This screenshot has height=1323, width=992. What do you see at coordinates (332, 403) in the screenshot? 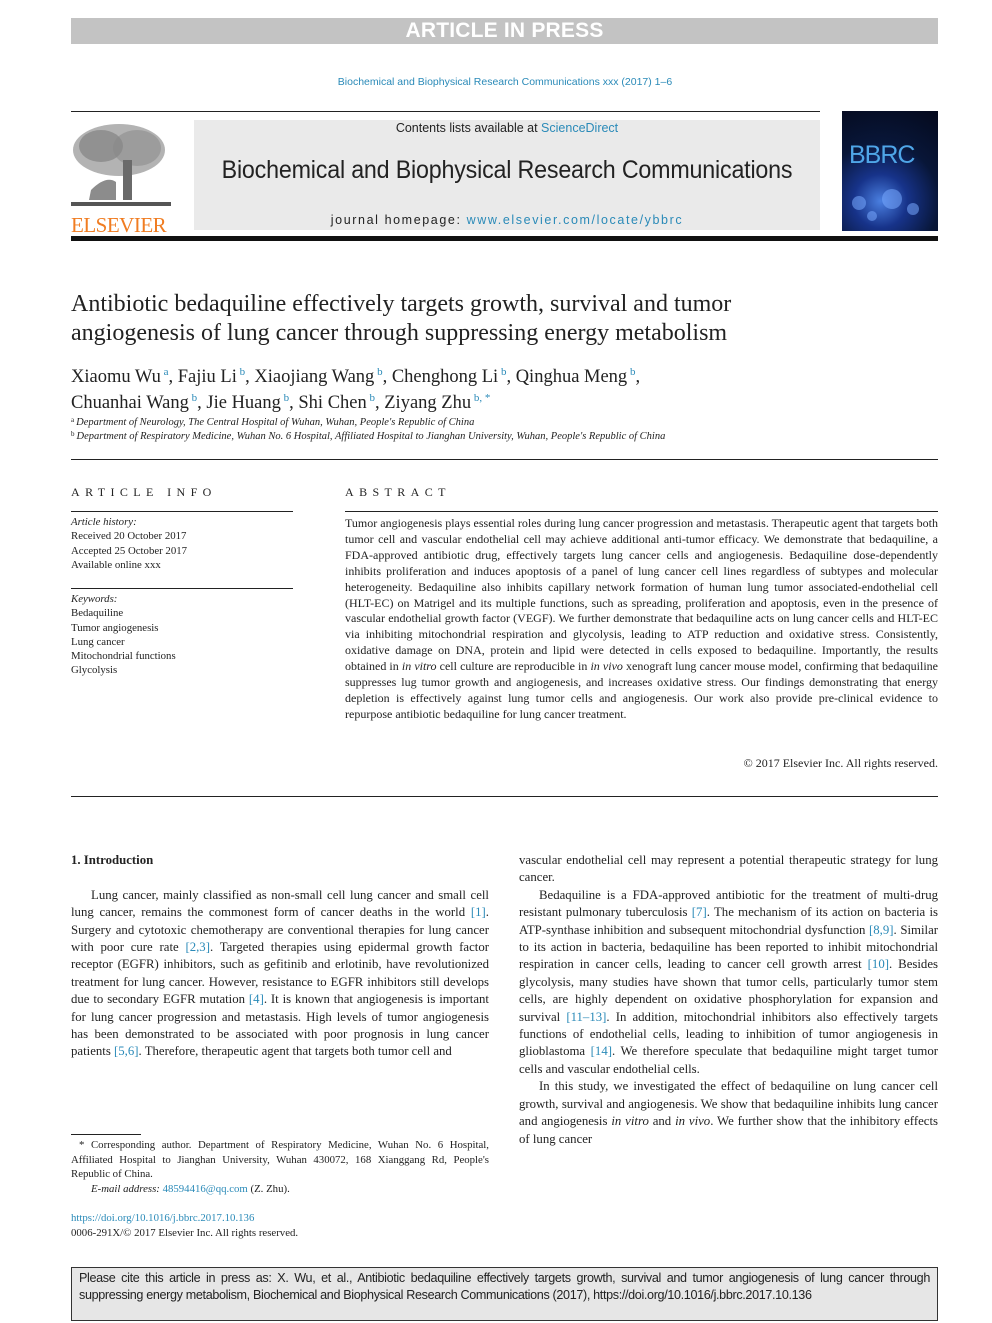
I see `author-name: Shi Chen` at bounding box center [332, 403].